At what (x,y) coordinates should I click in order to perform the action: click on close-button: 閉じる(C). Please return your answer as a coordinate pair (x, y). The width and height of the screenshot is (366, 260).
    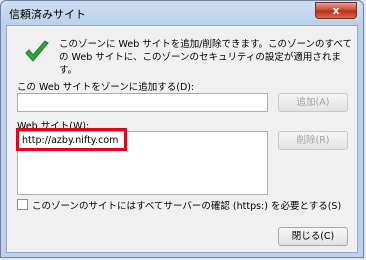
    Looking at the image, I should click on (313, 236).